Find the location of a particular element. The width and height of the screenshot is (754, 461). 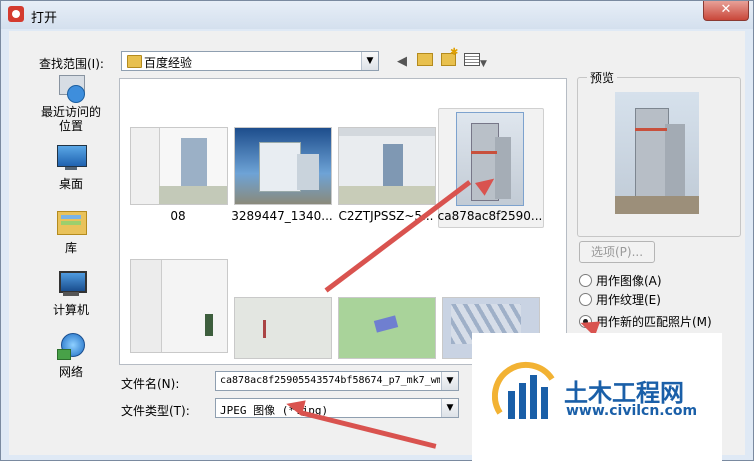

up-folder-icon is located at coordinates (425, 62).